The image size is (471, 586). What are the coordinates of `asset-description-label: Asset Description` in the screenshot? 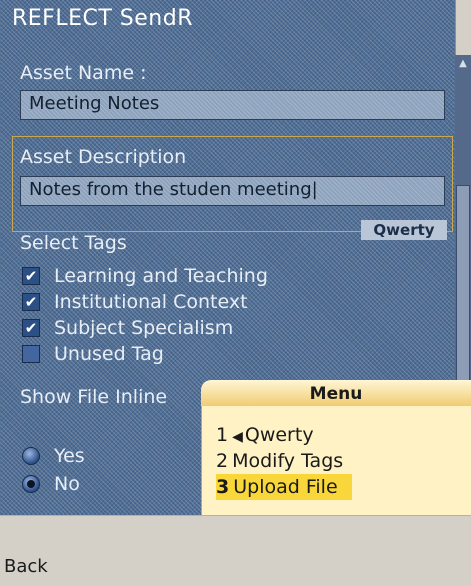 It's located at (103, 157).